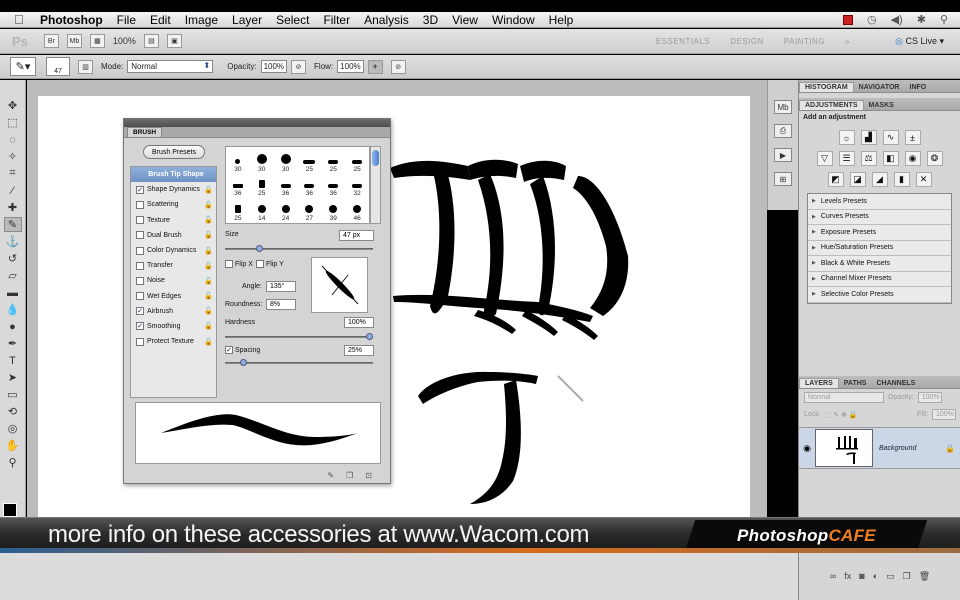 This screenshot has width=960, height=600. Describe the element at coordinates (174, 152) in the screenshot. I see `brush-presets-button: Brush Presets` at that location.